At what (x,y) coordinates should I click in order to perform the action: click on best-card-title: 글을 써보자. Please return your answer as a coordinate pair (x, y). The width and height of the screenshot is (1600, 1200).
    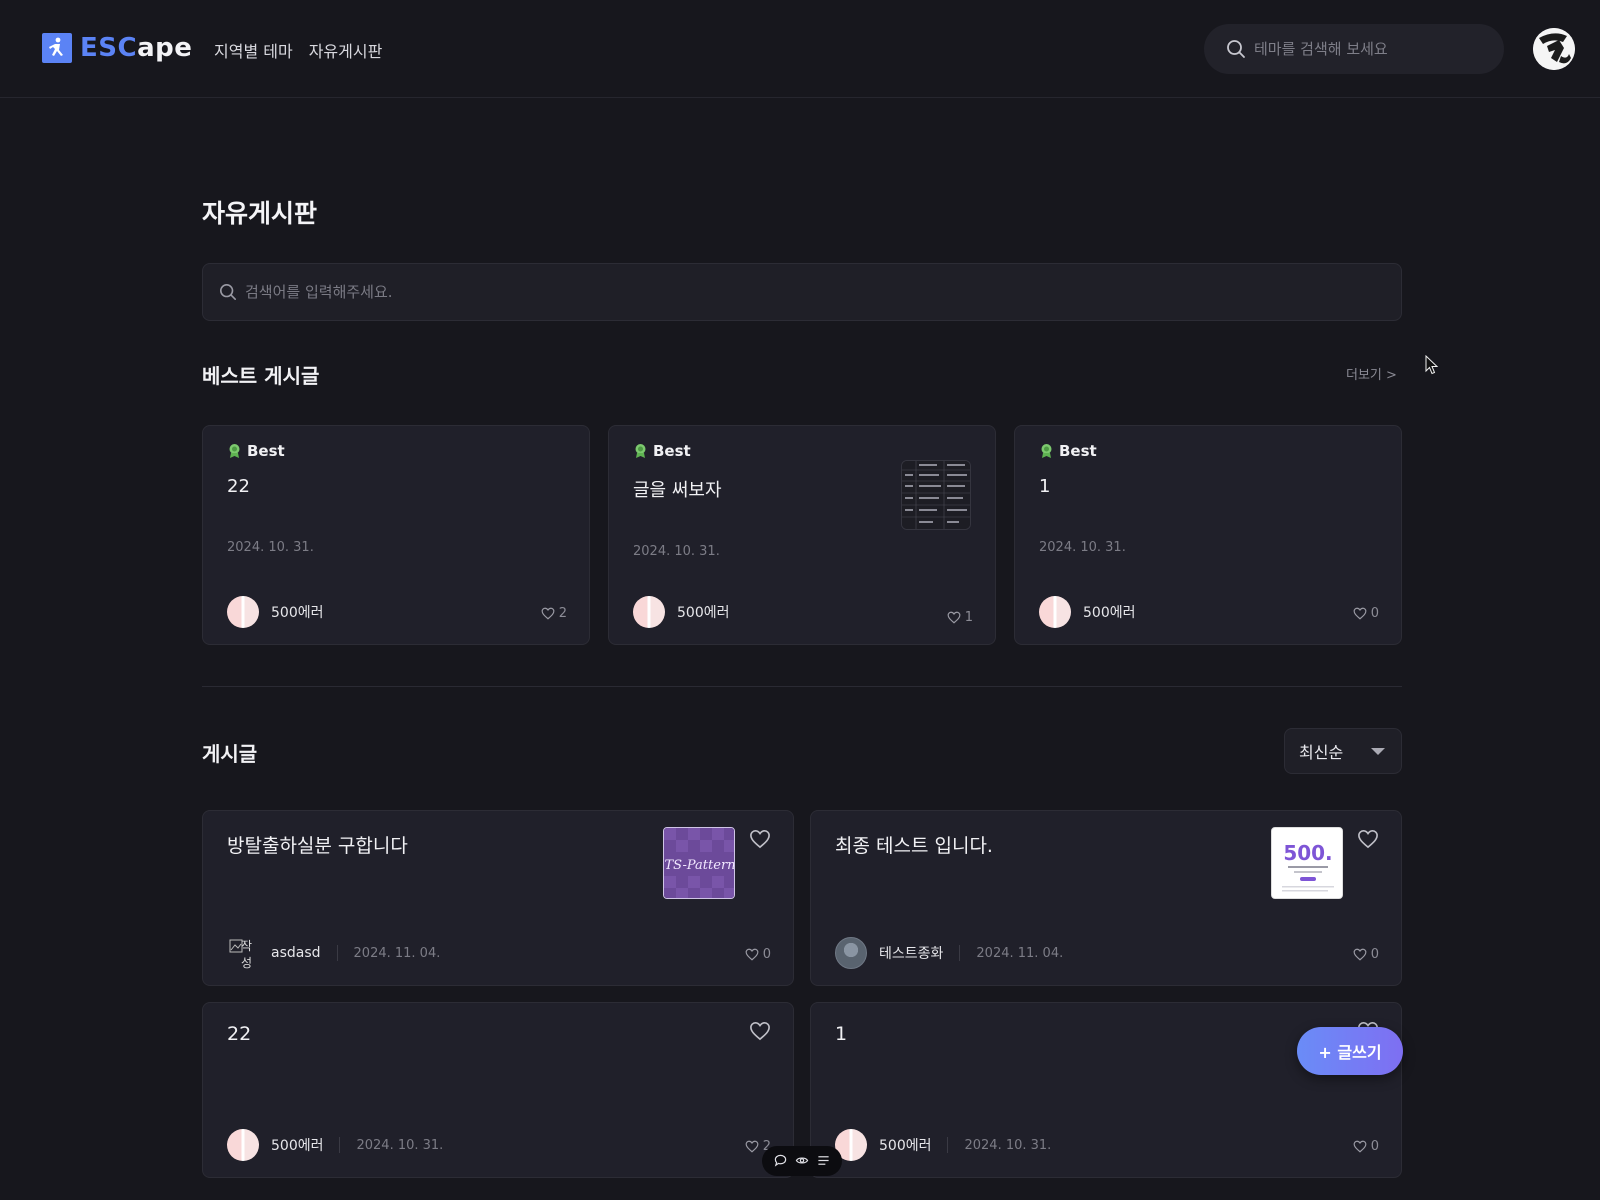
    Looking at the image, I should click on (677, 490).